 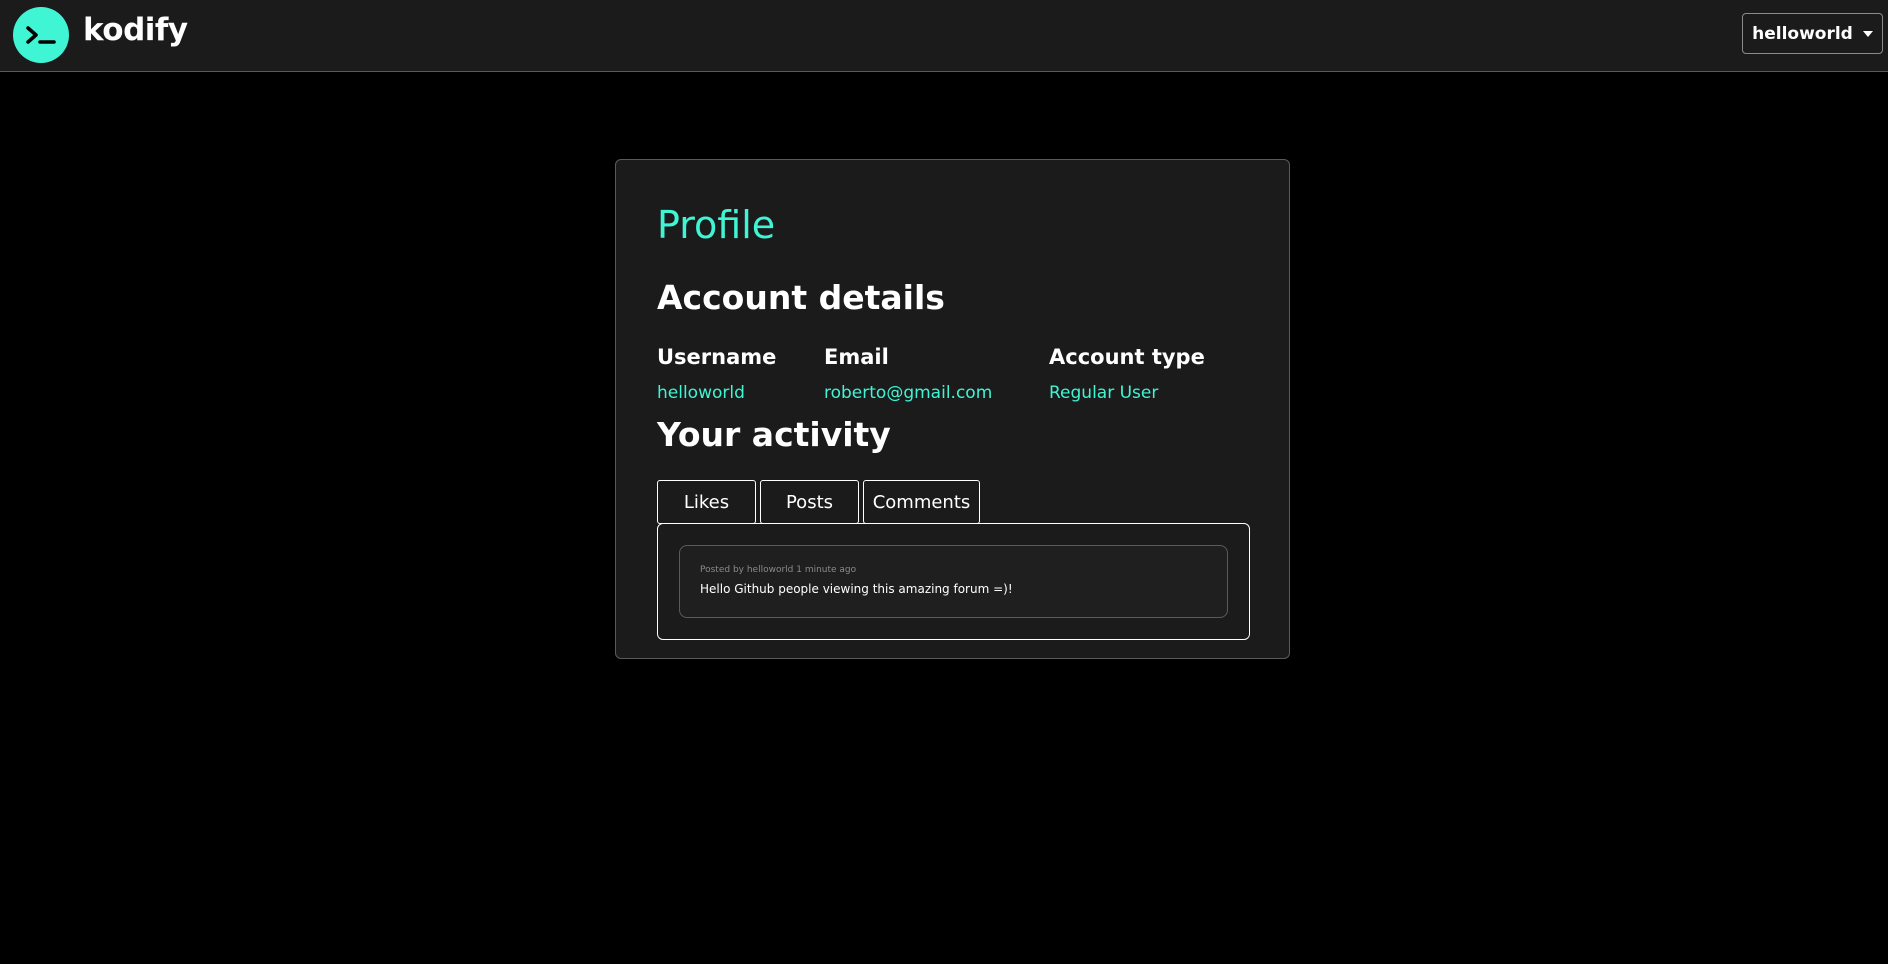 What do you see at coordinates (1104, 393) in the screenshot?
I see `account-type-value: Regular User` at bounding box center [1104, 393].